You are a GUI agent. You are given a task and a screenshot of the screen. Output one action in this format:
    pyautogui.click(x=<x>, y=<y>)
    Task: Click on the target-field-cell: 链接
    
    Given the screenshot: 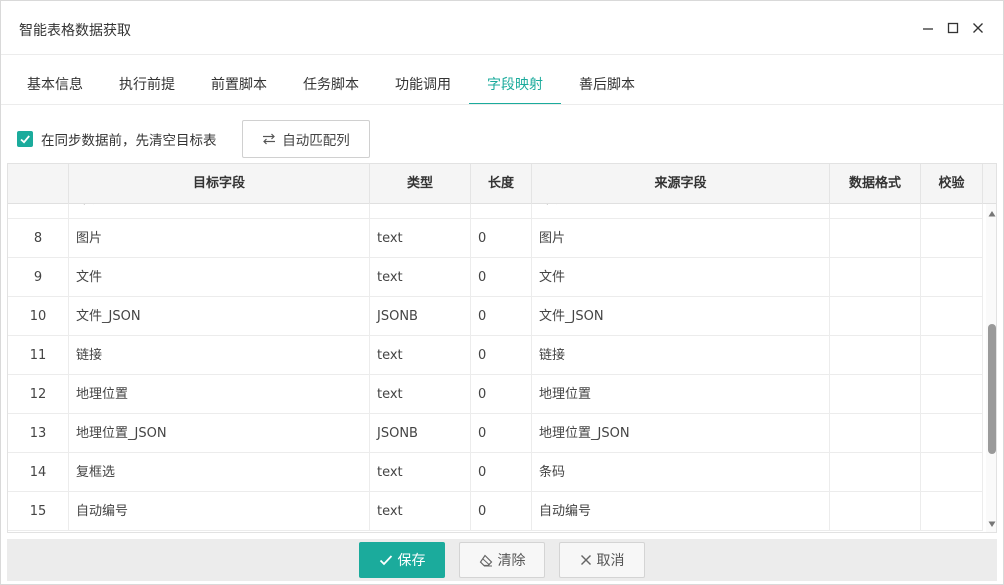 What is the action you would take?
    pyautogui.click(x=219, y=355)
    